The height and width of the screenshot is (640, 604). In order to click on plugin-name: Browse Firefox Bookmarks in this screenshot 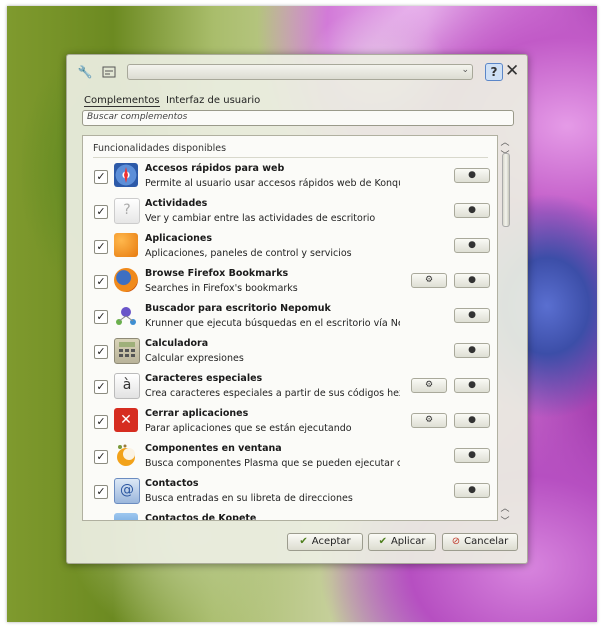, I will do `click(217, 273)`.